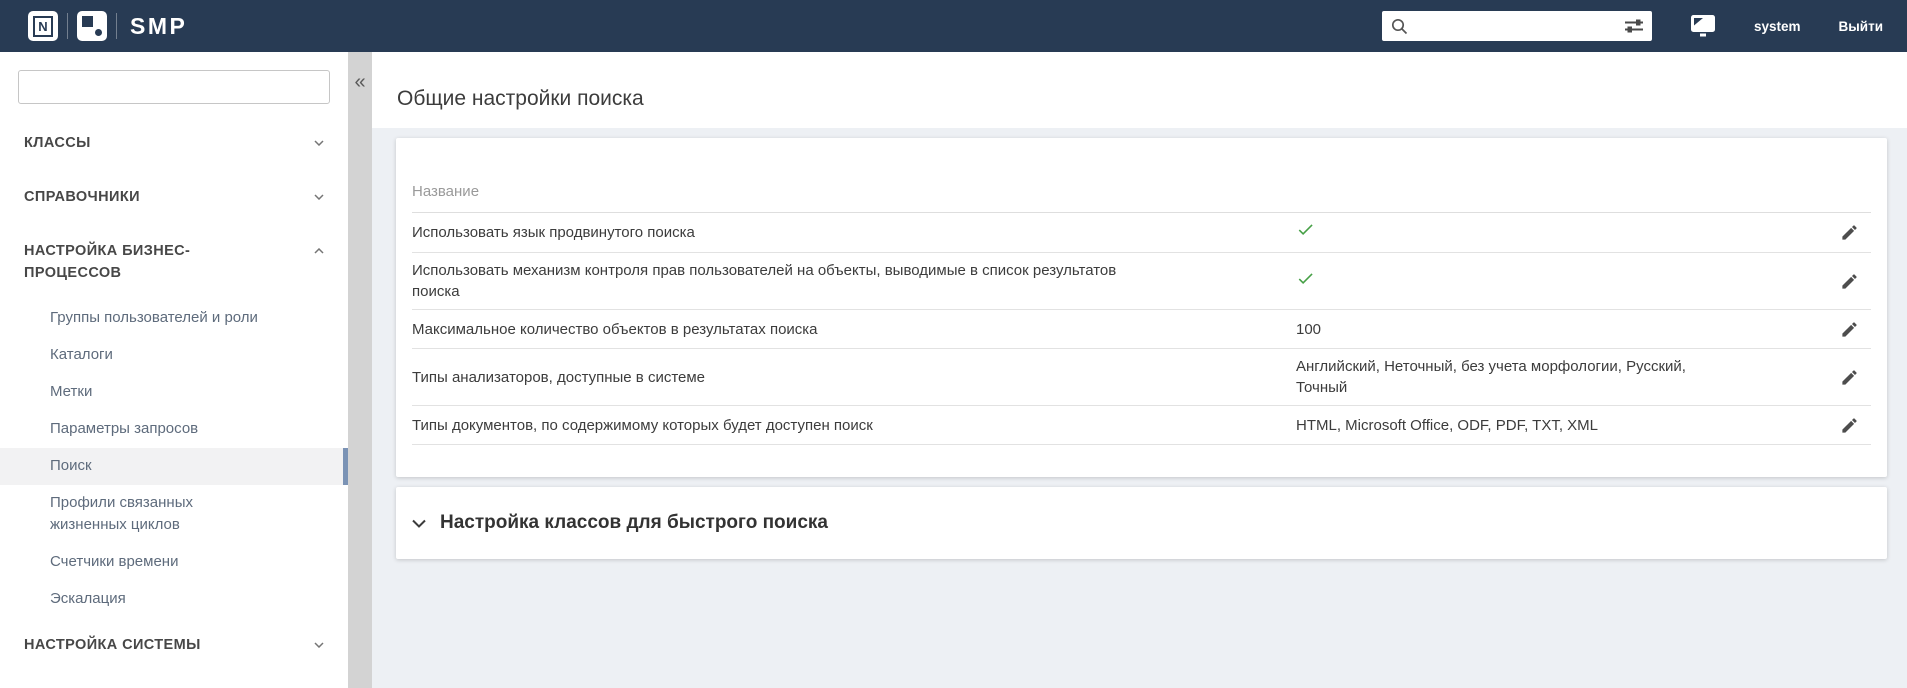 The image size is (1907, 688). I want to click on page-header: Общие настройки поиска, so click(1139, 90).